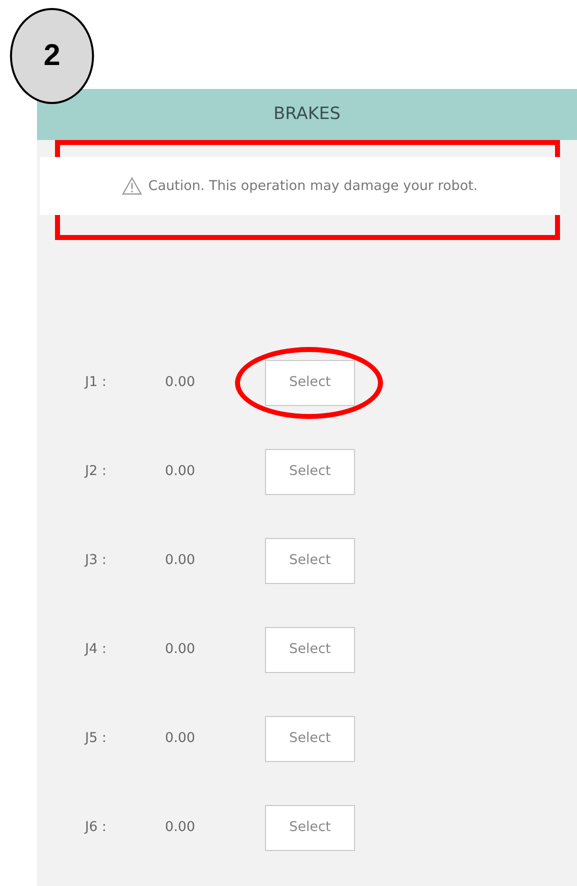 This screenshot has height=886, width=577. I want to click on joint-label: J2 :, so click(95, 472).